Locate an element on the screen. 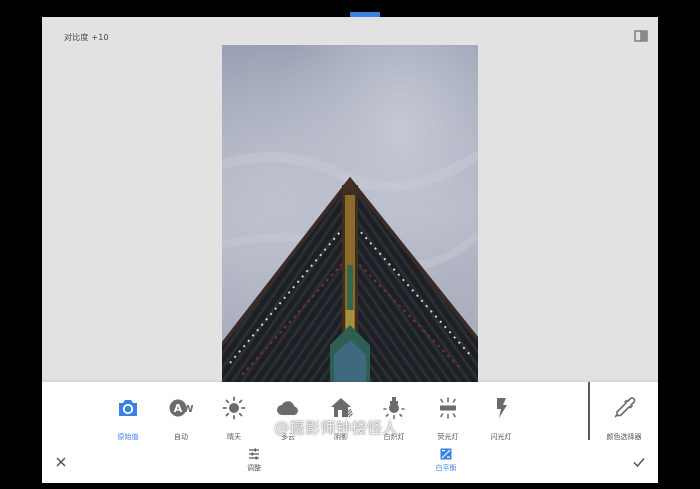 The width and height of the screenshot is (700, 489). wb-preset-label: 自动 is located at coordinates (181, 437).